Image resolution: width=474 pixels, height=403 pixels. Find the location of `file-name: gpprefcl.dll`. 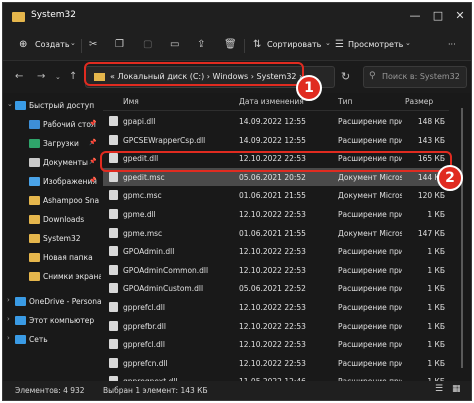

file-name: gpprefcl.dll is located at coordinates (144, 307).